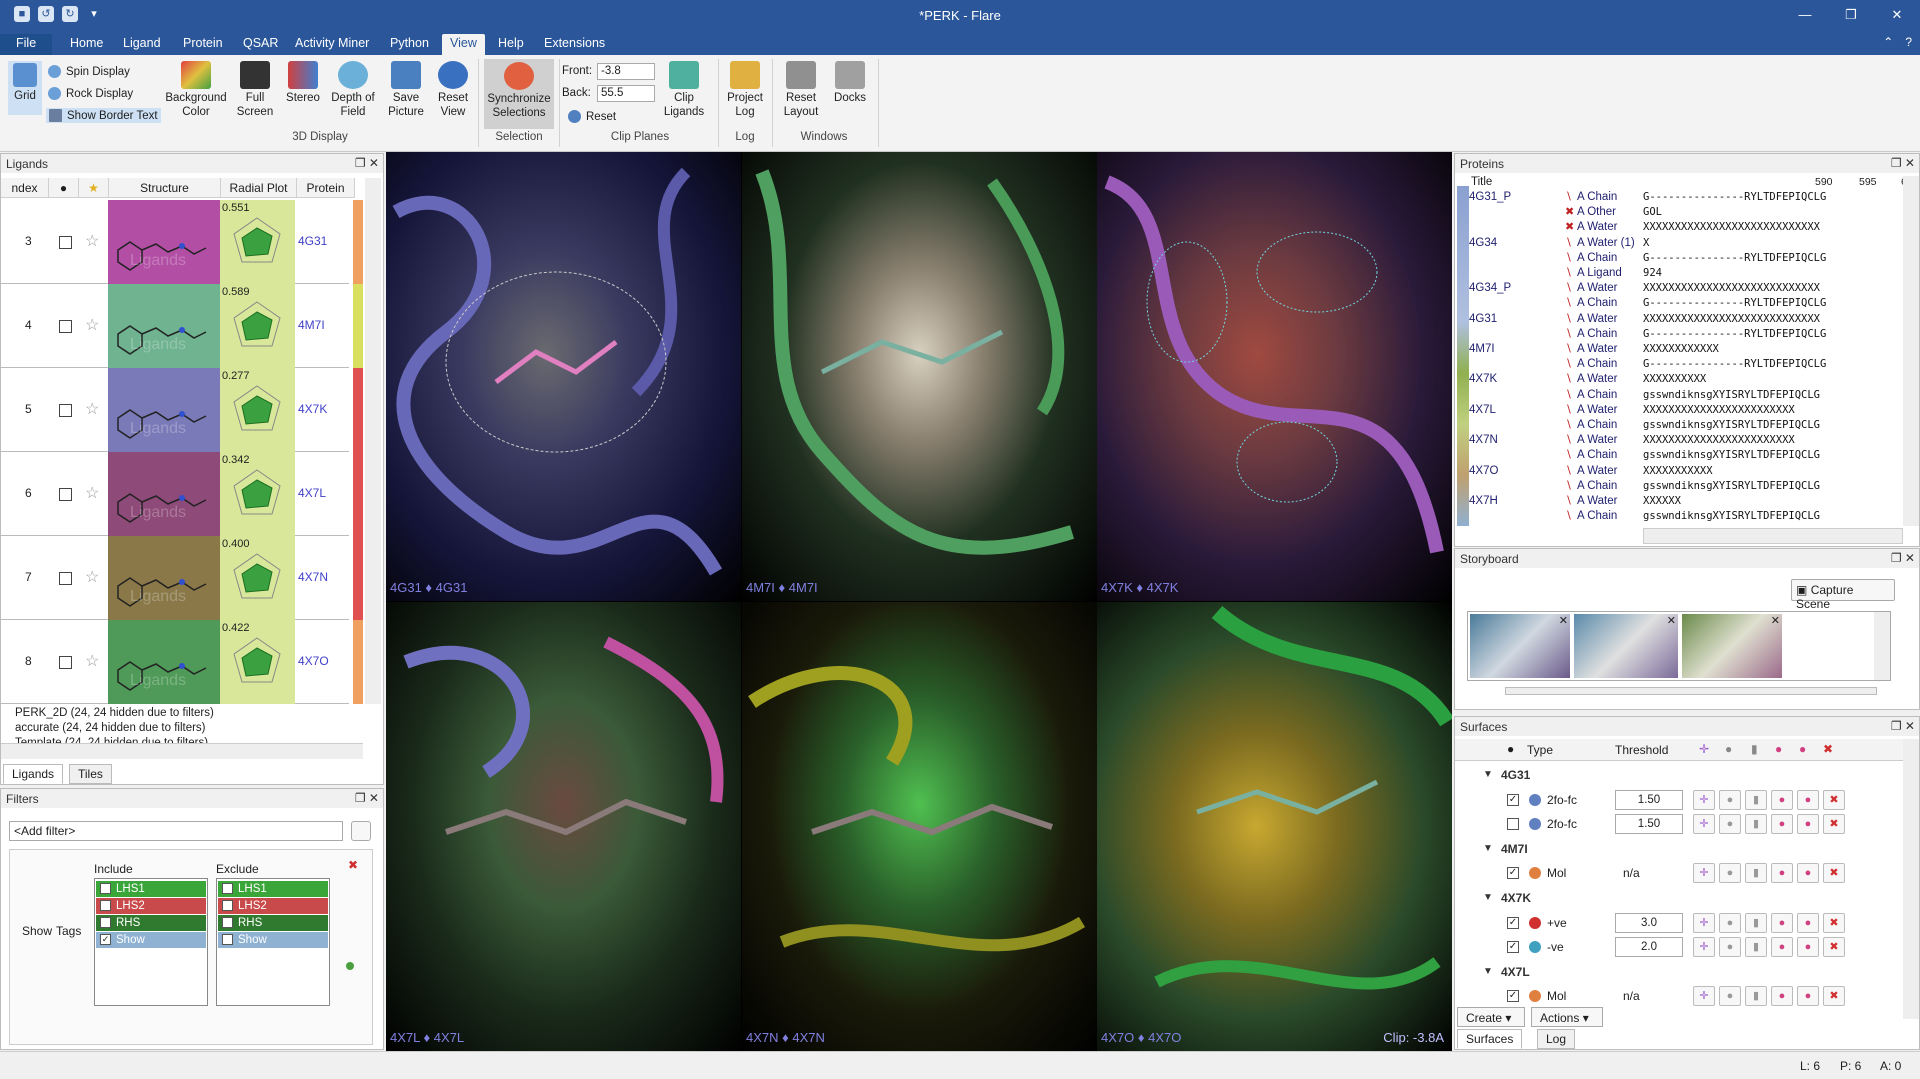 The image size is (1920, 1079). Describe the element at coordinates (453, 90) in the screenshot. I see `reset-view-button: Reset View` at that location.